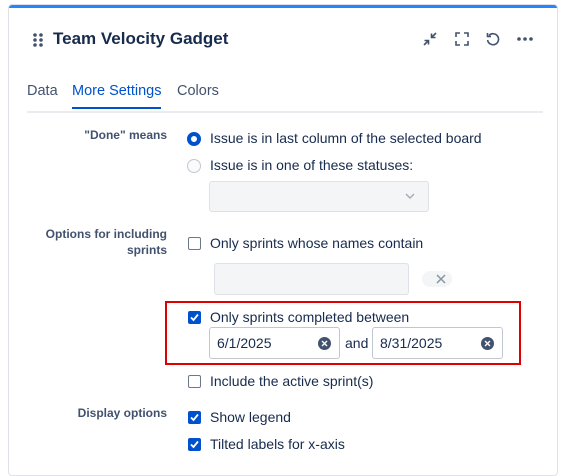 The image size is (565, 476). Describe the element at coordinates (194, 243) in the screenshot. I see `checkbox-name-contains` at that location.